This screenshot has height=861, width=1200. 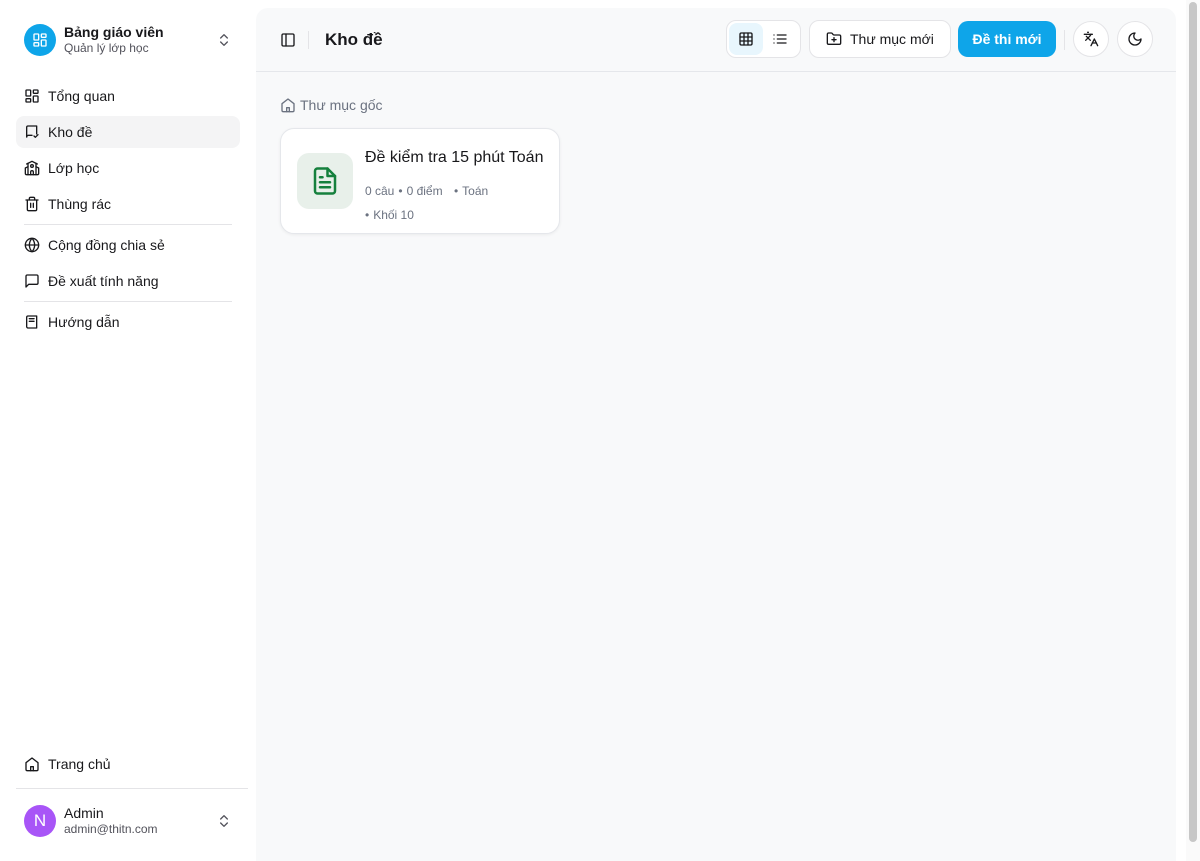 What do you see at coordinates (892, 39) in the screenshot?
I see `new-folder-label: Thư mục mới` at bounding box center [892, 39].